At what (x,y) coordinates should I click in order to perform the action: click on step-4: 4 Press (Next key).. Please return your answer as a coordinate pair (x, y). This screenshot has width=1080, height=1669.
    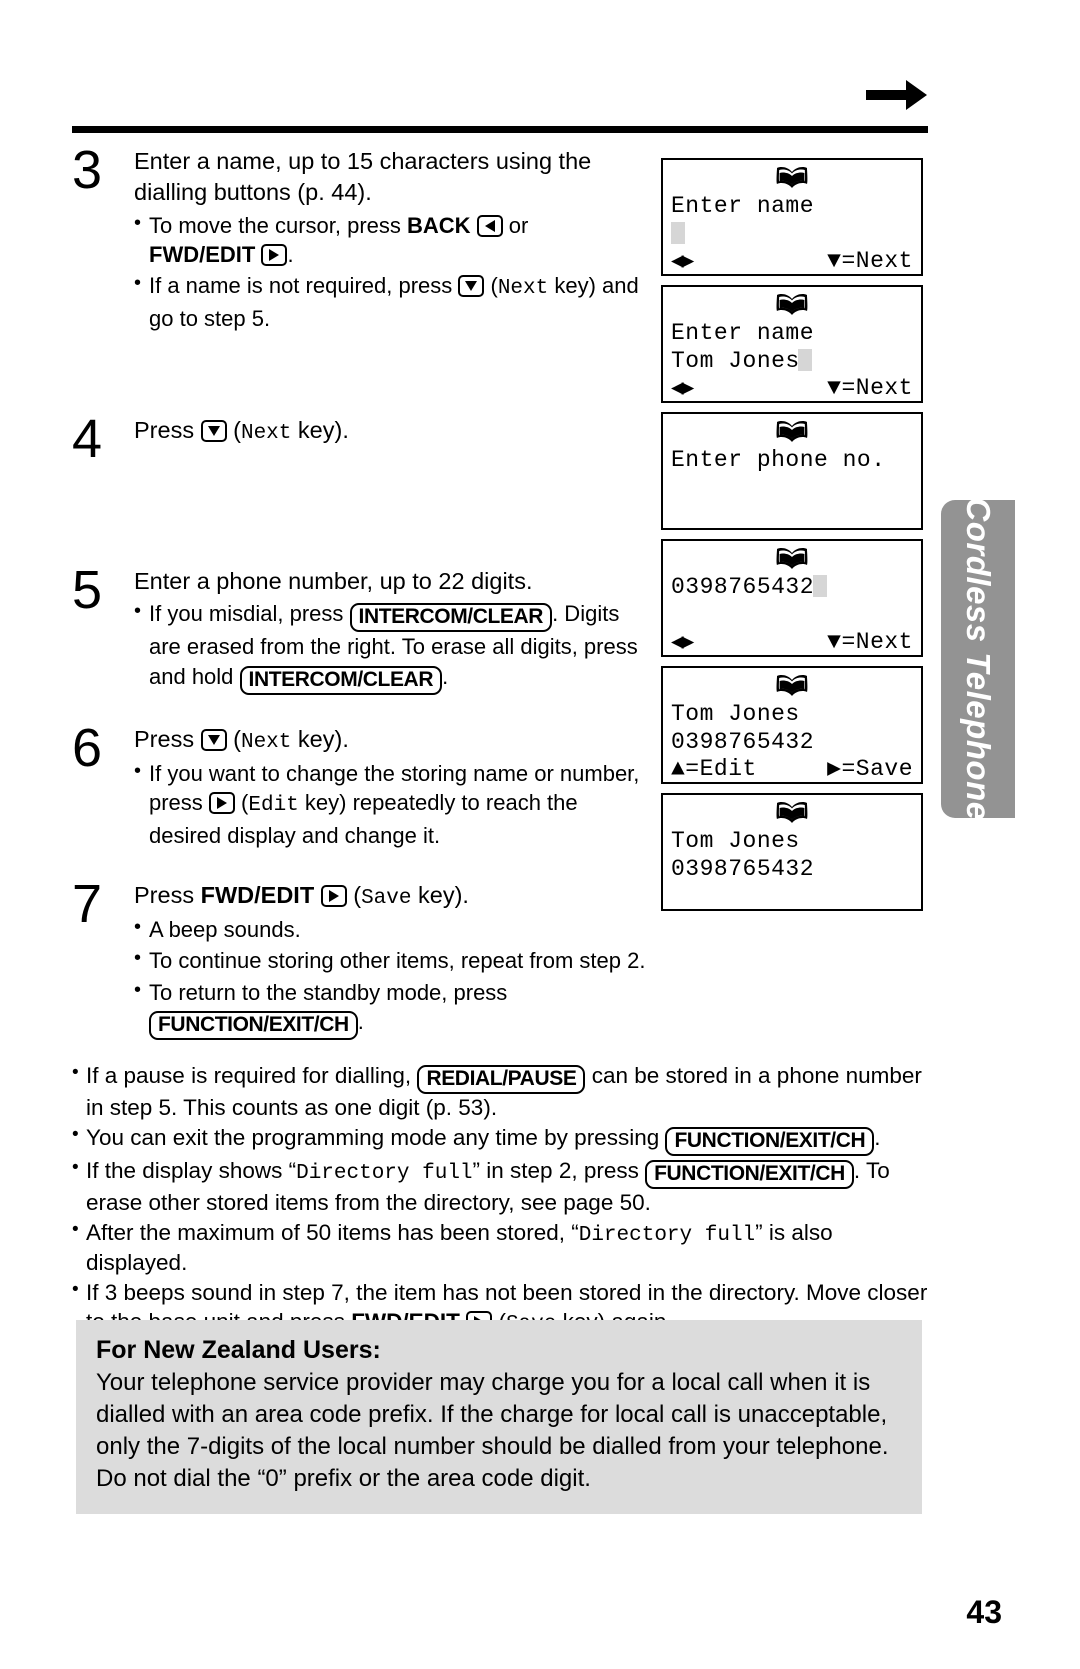
    Looking at the image, I should click on (362, 444).